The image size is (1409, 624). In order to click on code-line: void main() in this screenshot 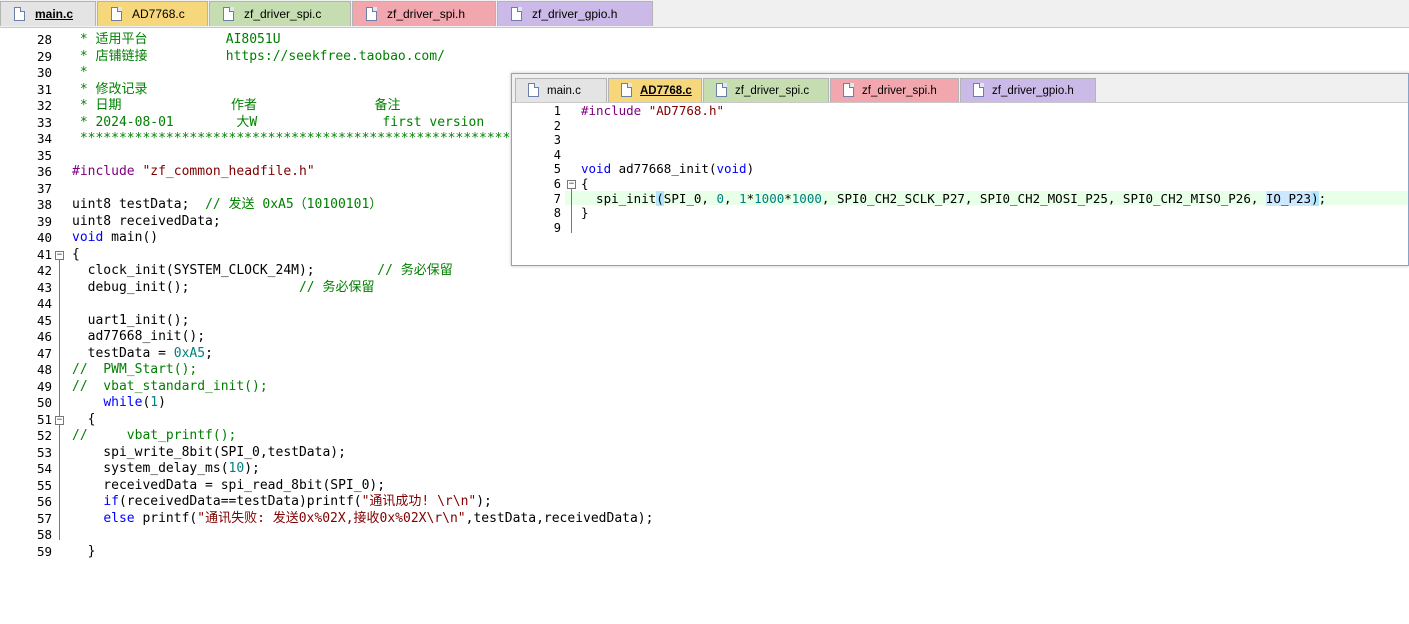, I will do `click(115, 238)`.